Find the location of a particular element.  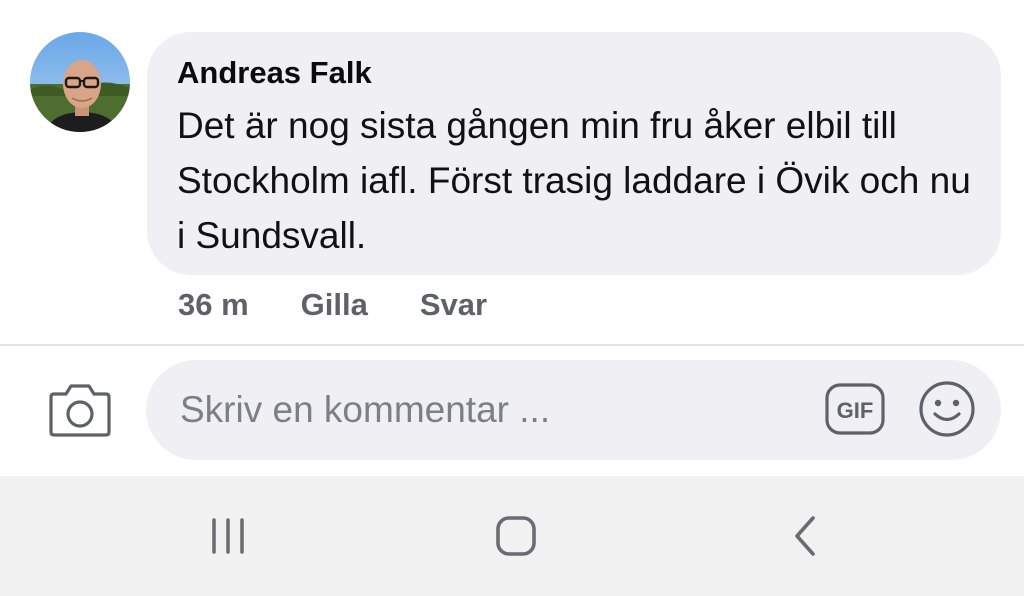

divider is located at coordinates (512, 345).